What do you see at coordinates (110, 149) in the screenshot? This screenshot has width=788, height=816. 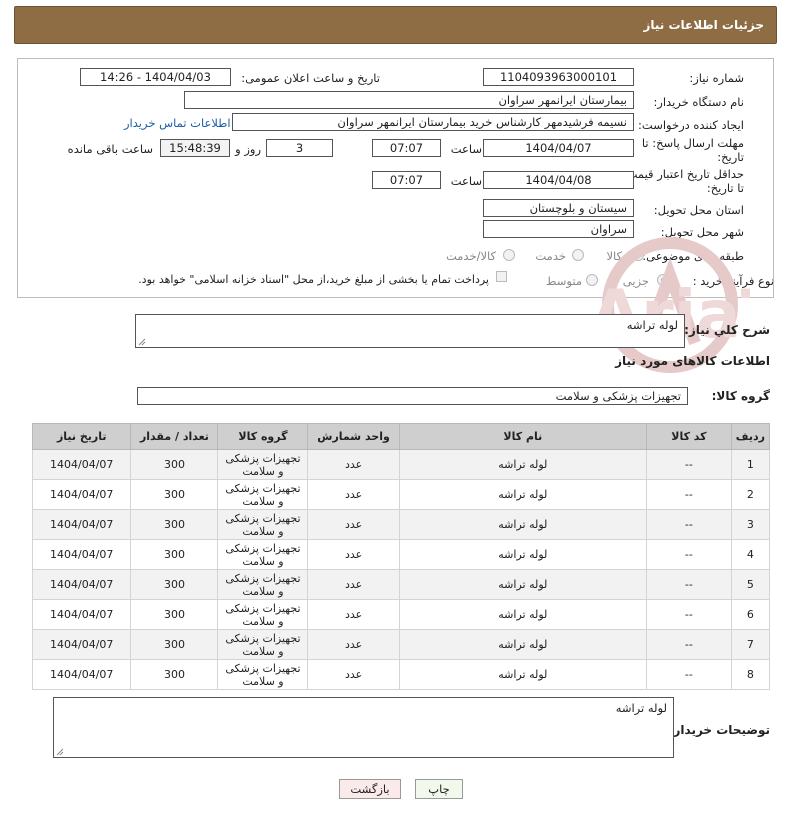 I see `time-remaining-label: ساعت باقی مانده` at bounding box center [110, 149].